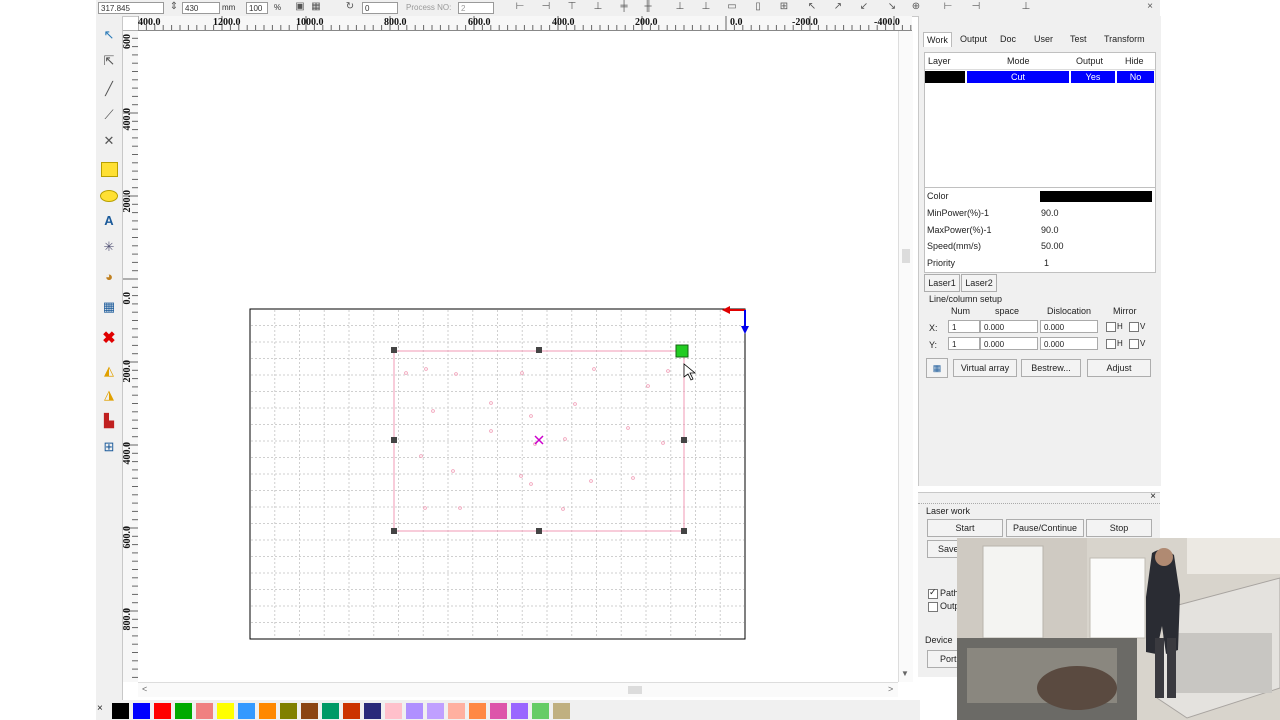 The width and height of the screenshot is (1280, 720). I want to click on mirror-icon: ▣, so click(300, 7).